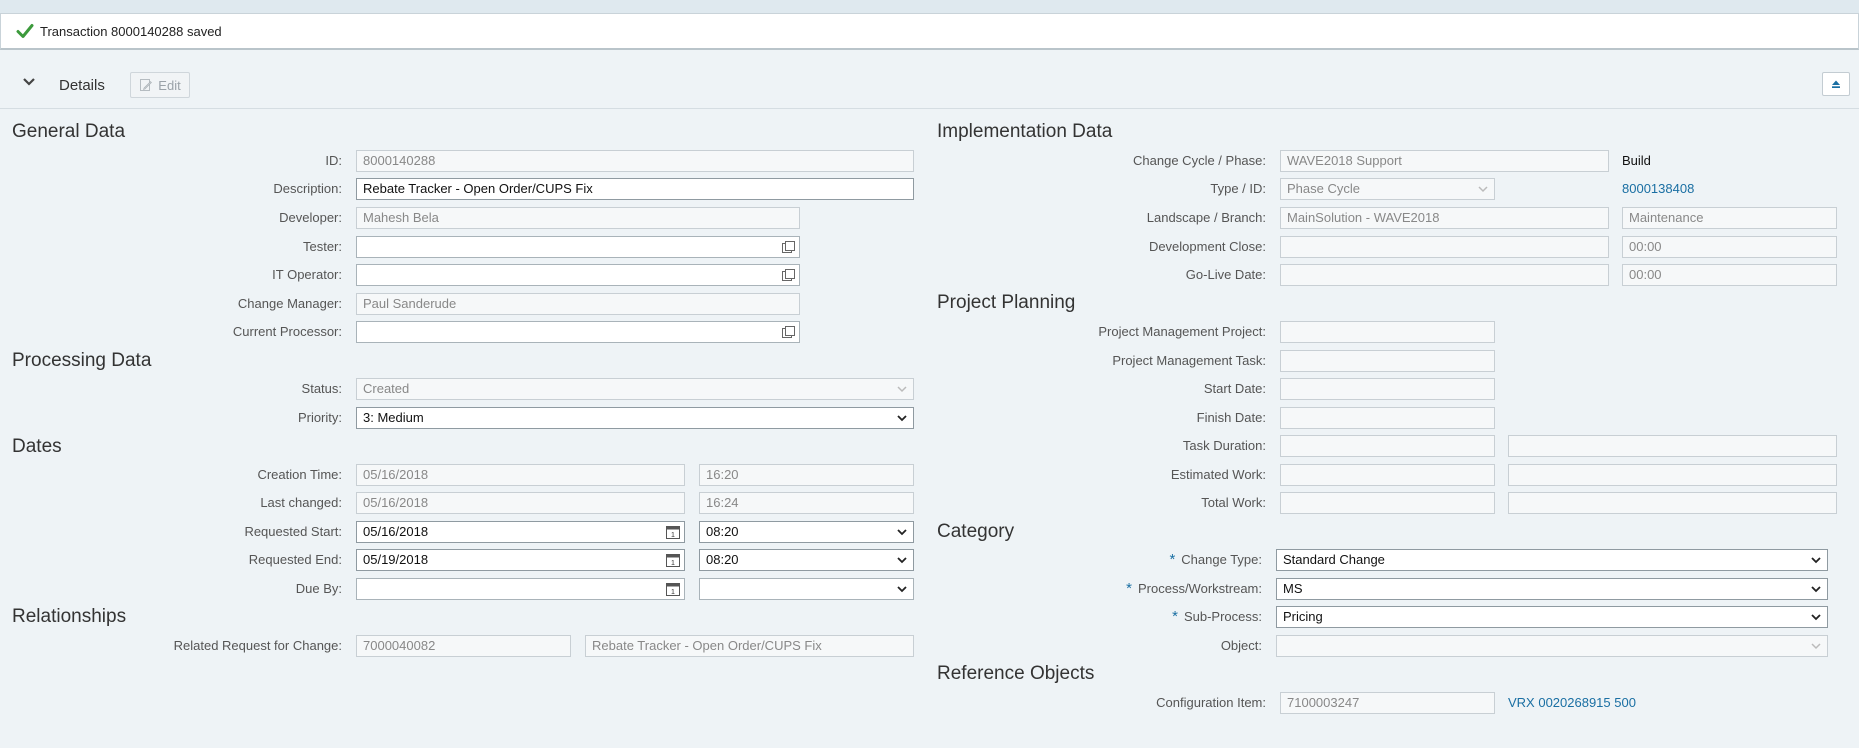 The image size is (1859, 748). I want to click on due-by-date-input: 1, so click(520, 589).